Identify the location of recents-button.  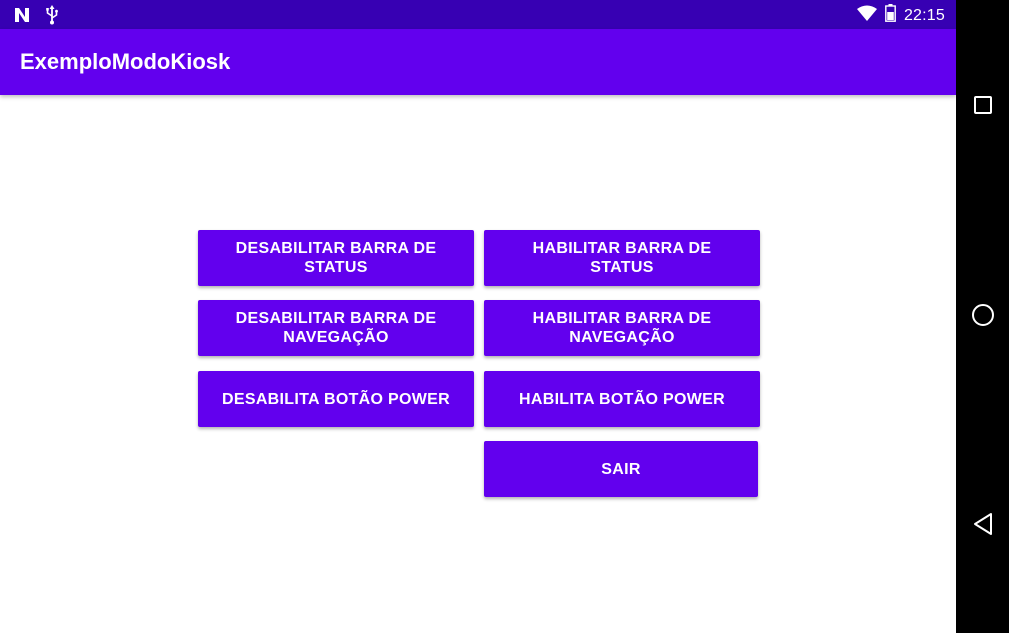
(983, 107).